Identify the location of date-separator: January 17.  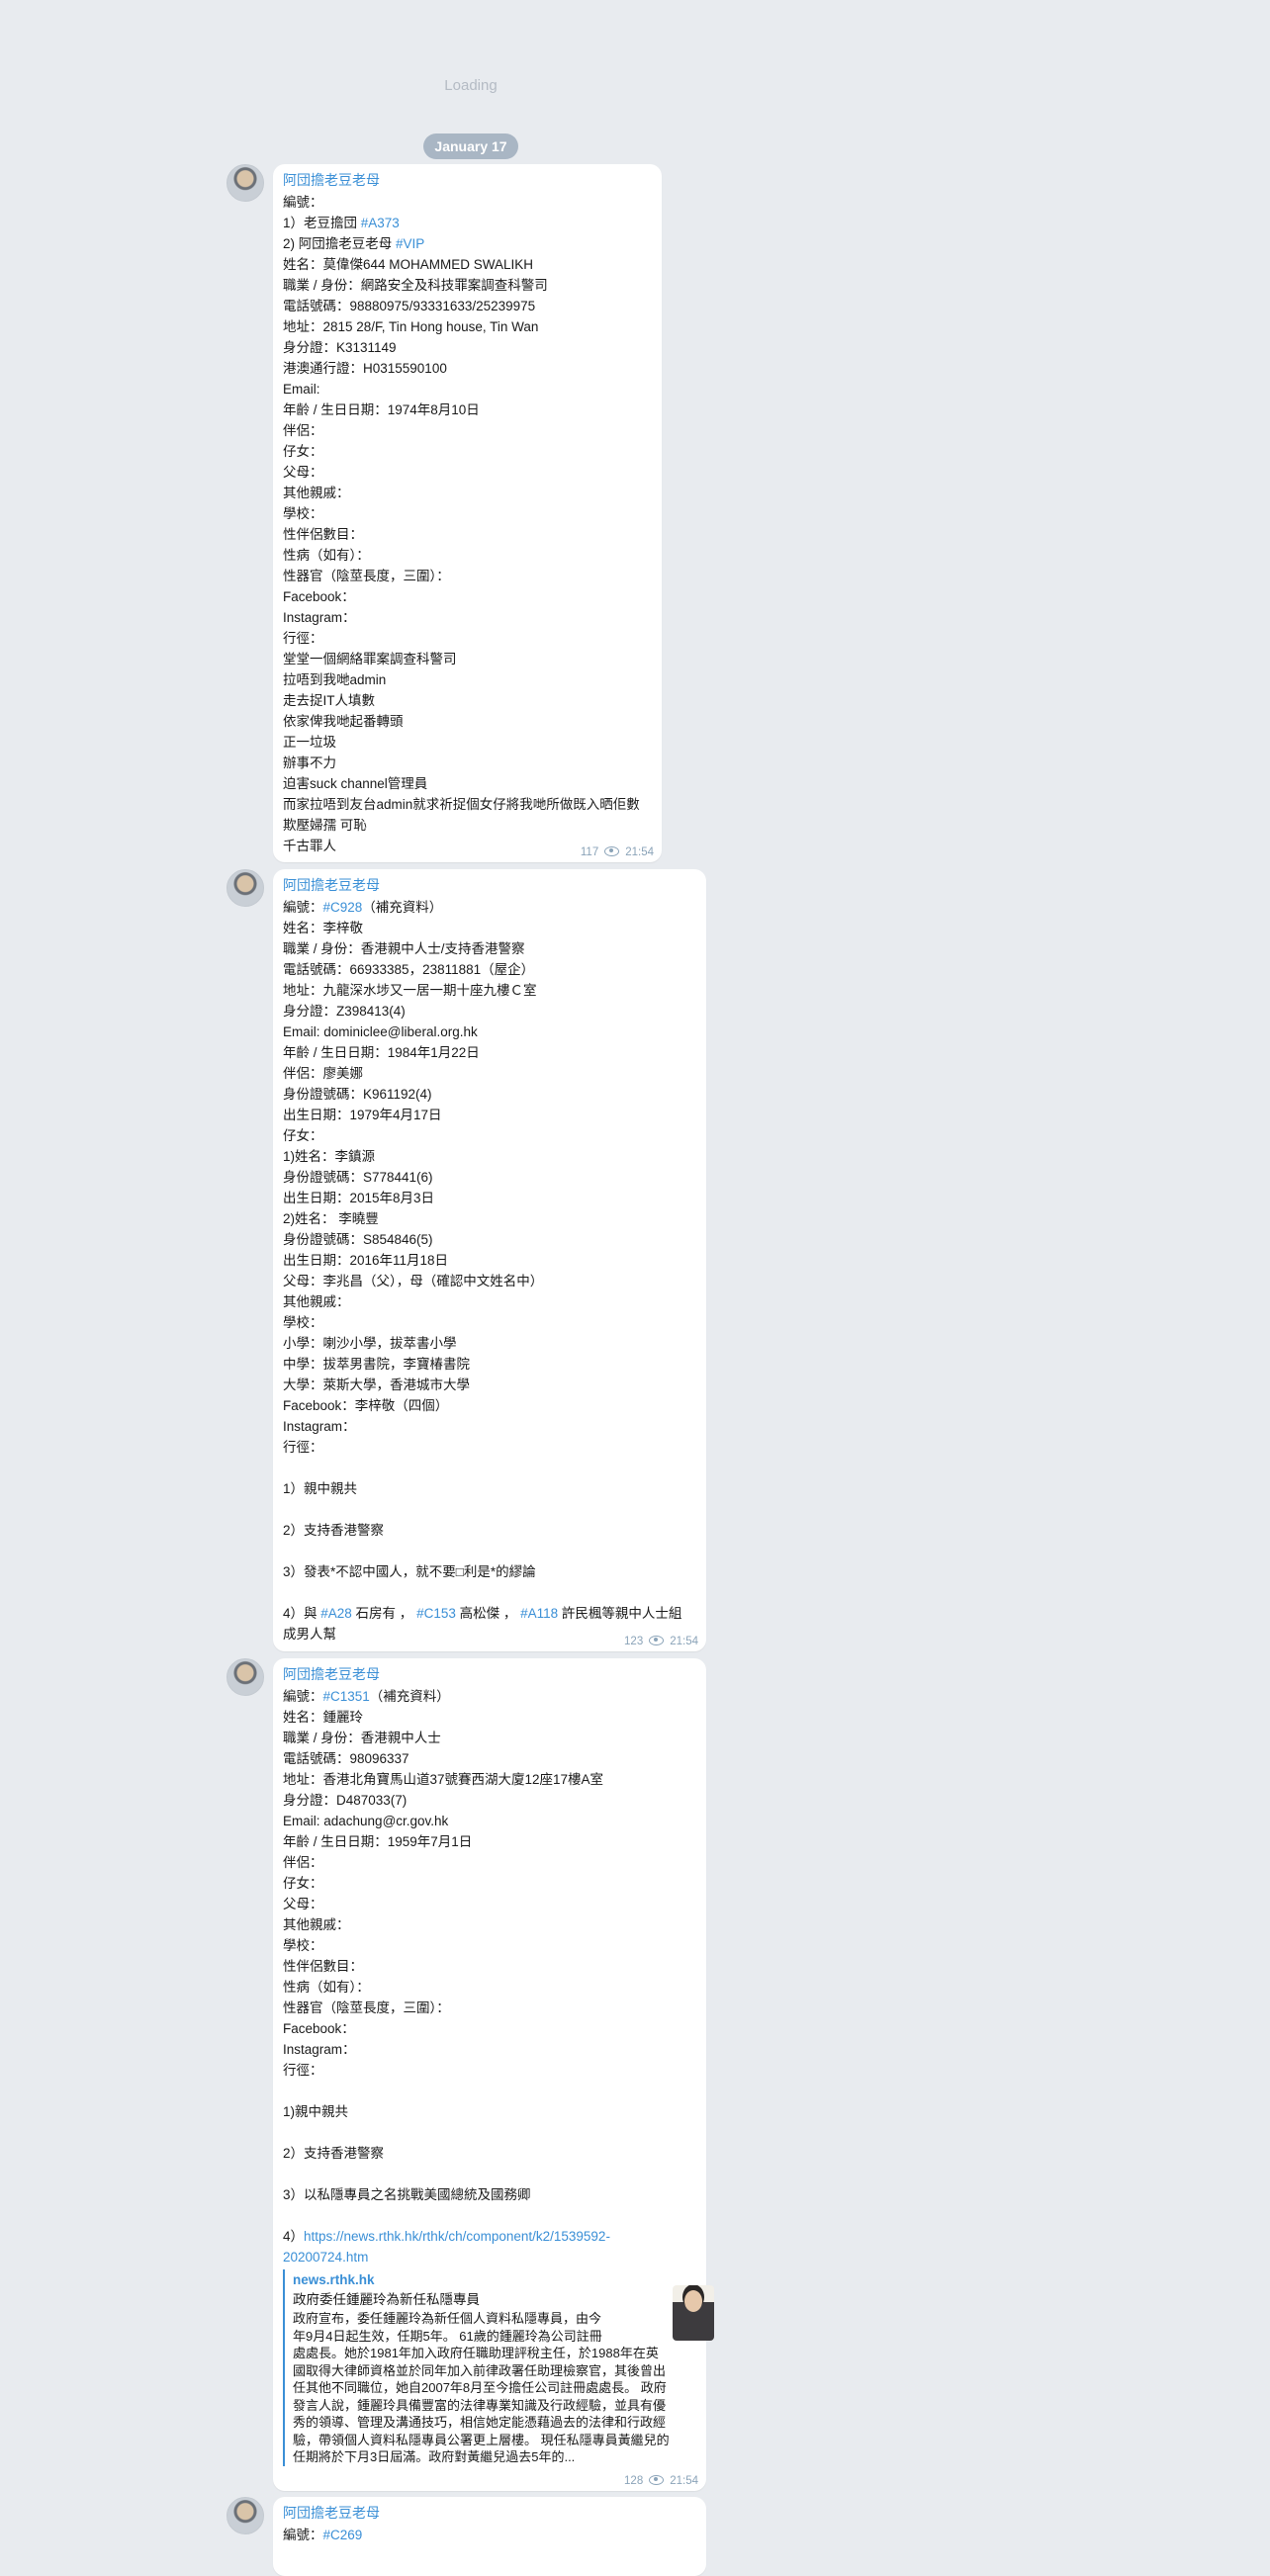
(471, 146).